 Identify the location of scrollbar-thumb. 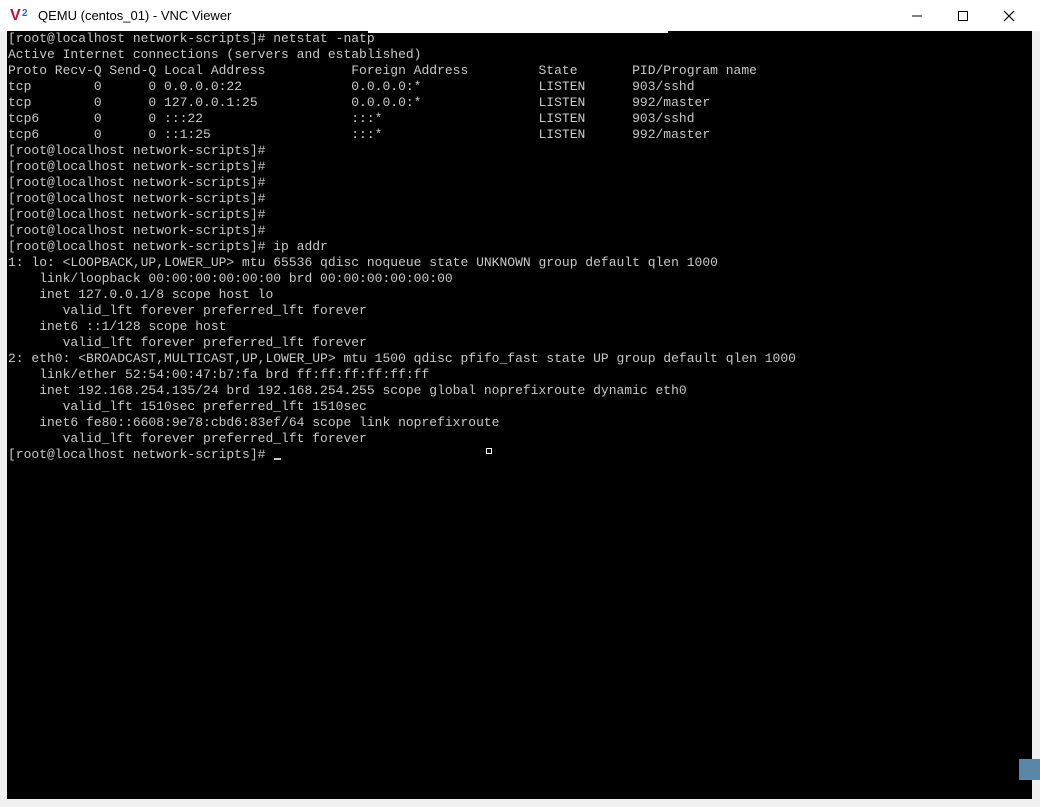
(1029, 769).